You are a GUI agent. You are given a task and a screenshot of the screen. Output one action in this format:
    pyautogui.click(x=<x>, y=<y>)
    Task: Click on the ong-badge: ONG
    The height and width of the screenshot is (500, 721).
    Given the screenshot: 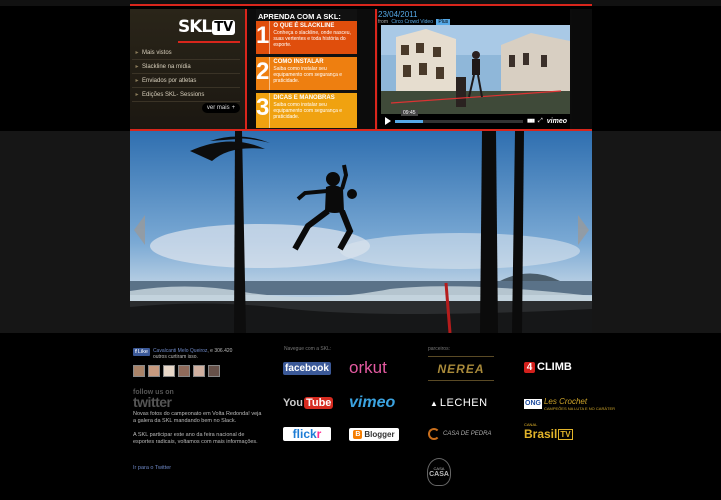 What is the action you would take?
    pyautogui.click(x=533, y=404)
    